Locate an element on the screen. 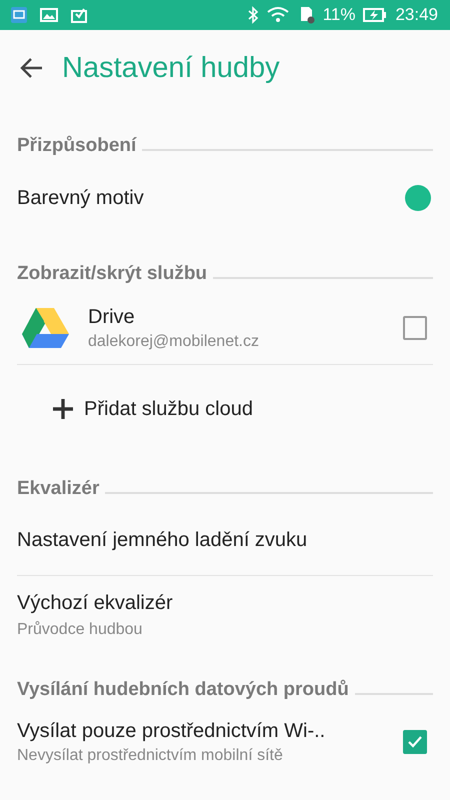  plus-icon is located at coordinates (63, 409).